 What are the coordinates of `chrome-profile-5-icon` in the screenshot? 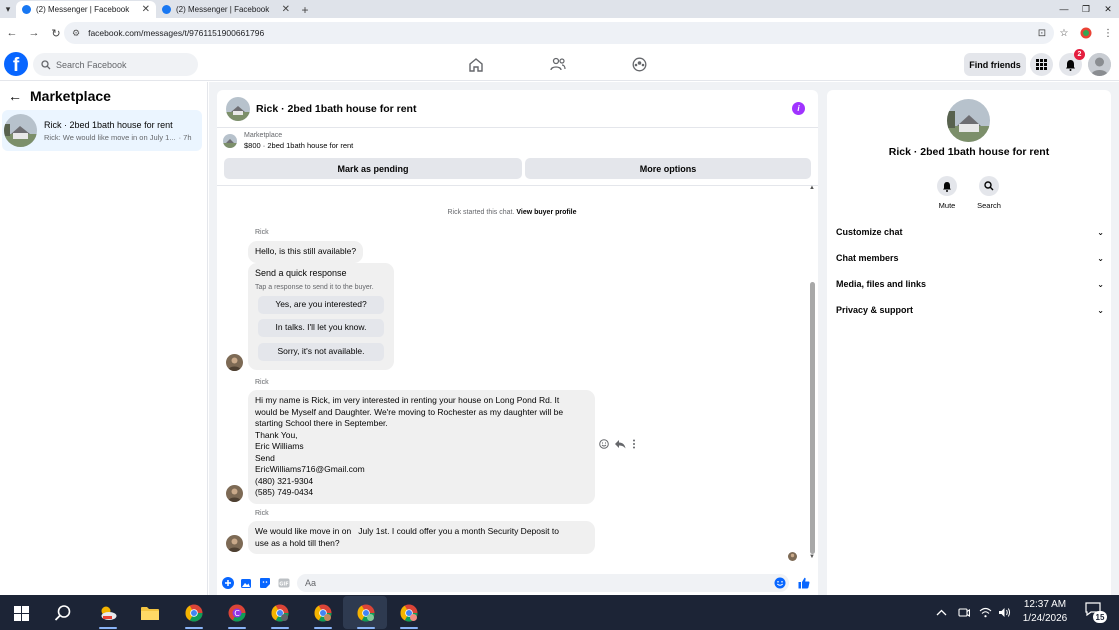 It's located at (409, 614).